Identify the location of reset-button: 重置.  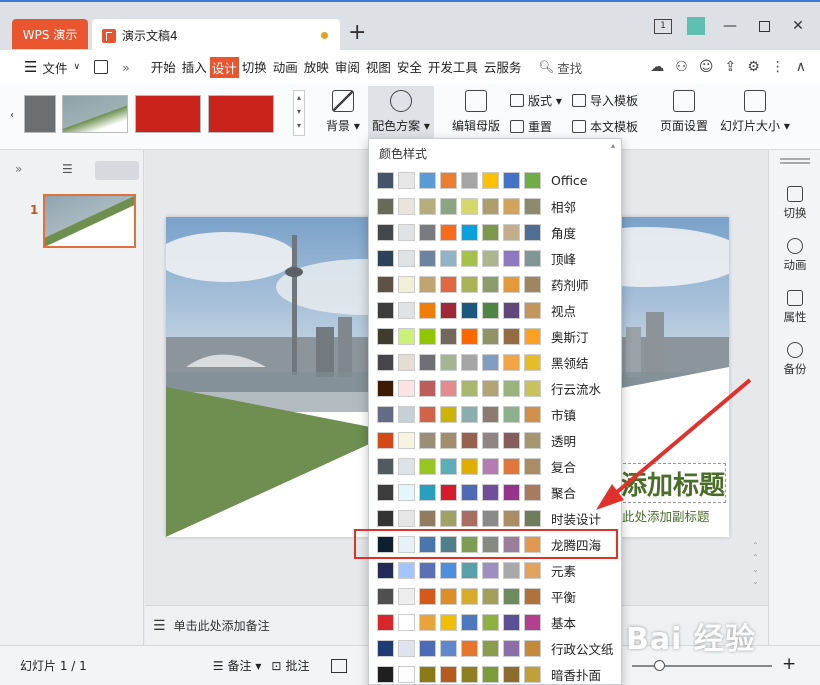
(531, 126).